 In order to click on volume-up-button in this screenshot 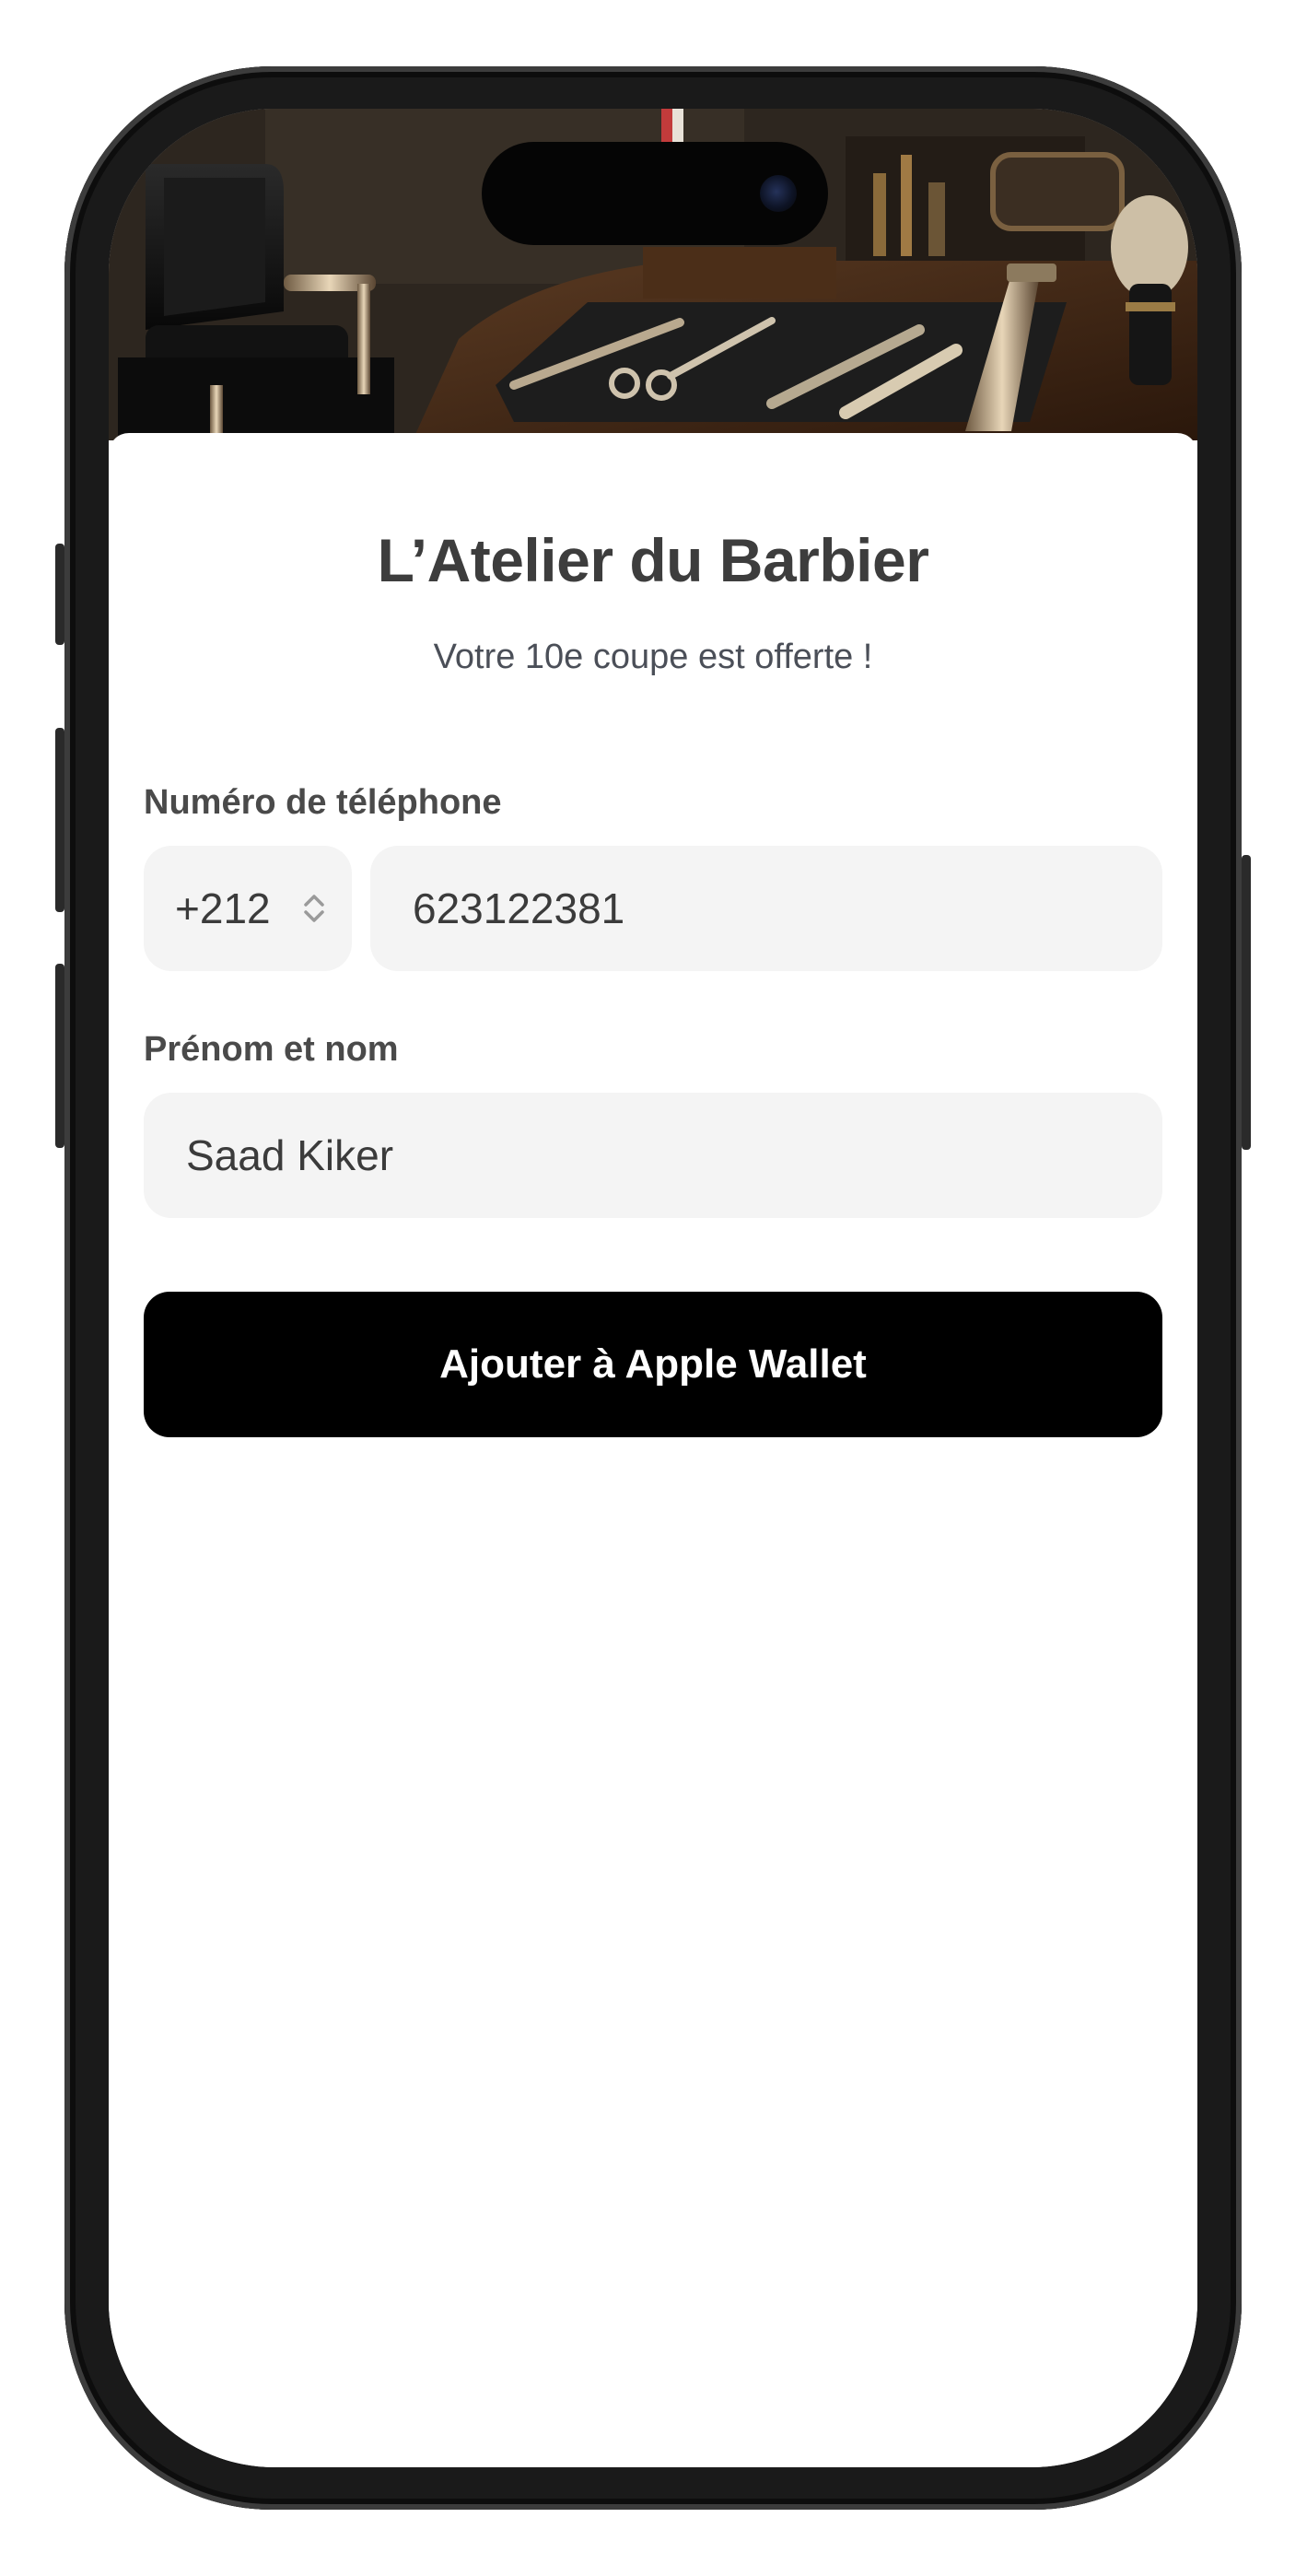, I will do `click(59, 820)`.